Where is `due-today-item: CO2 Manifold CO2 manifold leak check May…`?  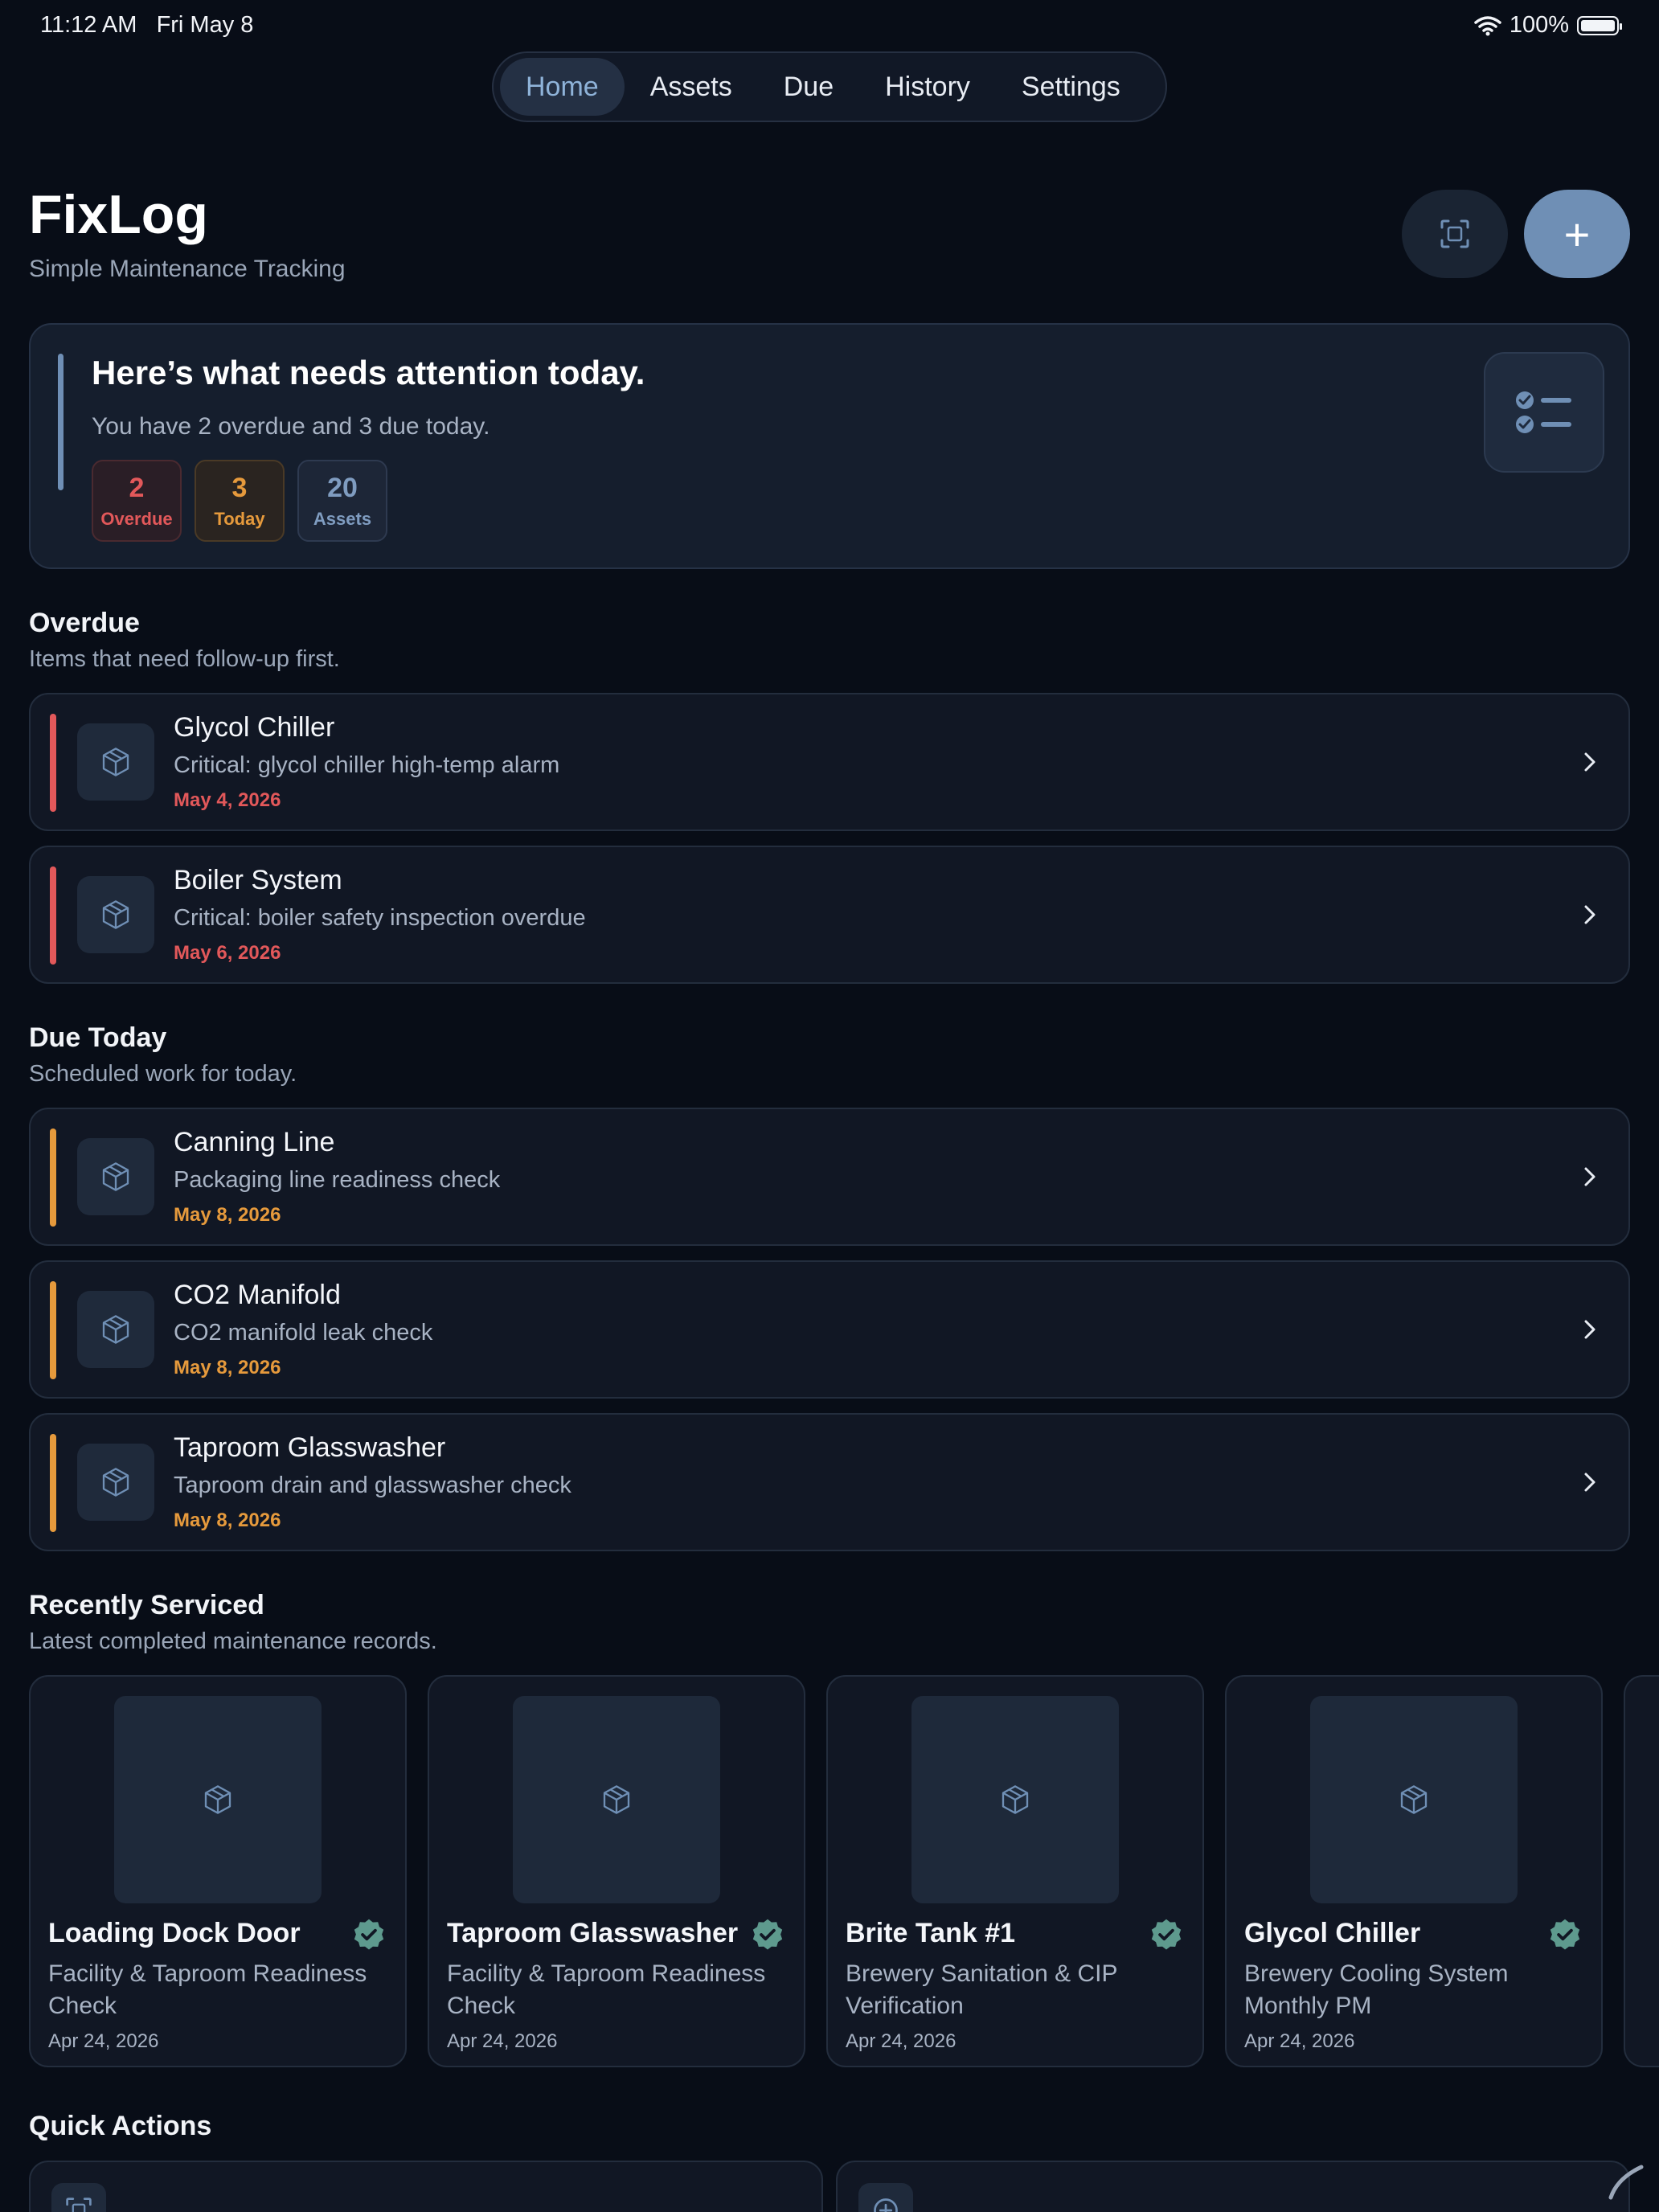
due-today-item: CO2 Manifold CO2 manifold leak check May… is located at coordinates (829, 1329).